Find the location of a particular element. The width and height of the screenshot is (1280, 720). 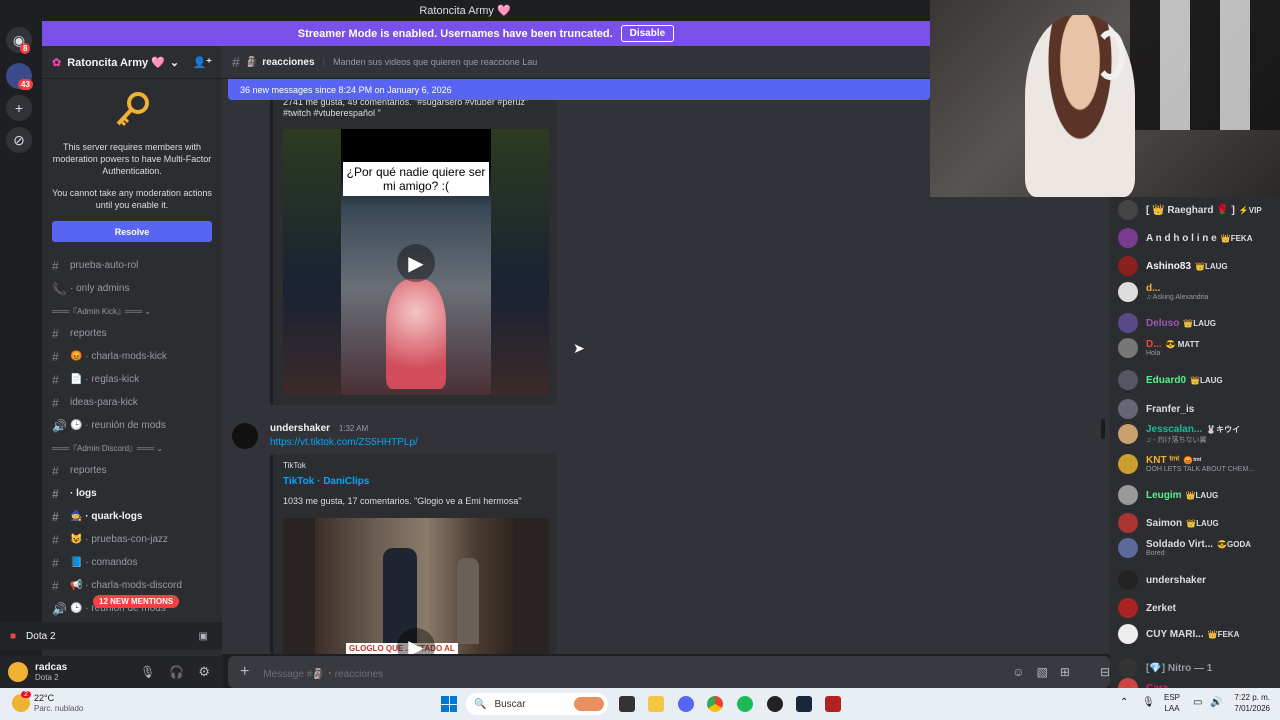

volume-icon: 🔊 is located at coordinates (1216, 702).